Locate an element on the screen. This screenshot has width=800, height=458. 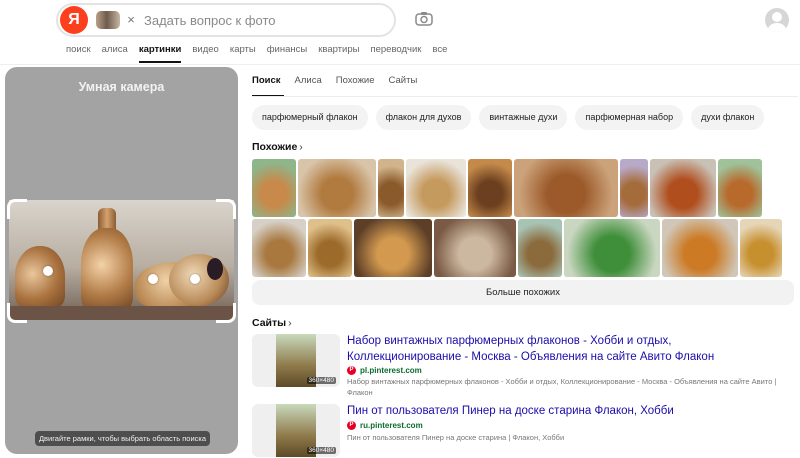
clear-image-icon: × is located at coordinates (131, 20).